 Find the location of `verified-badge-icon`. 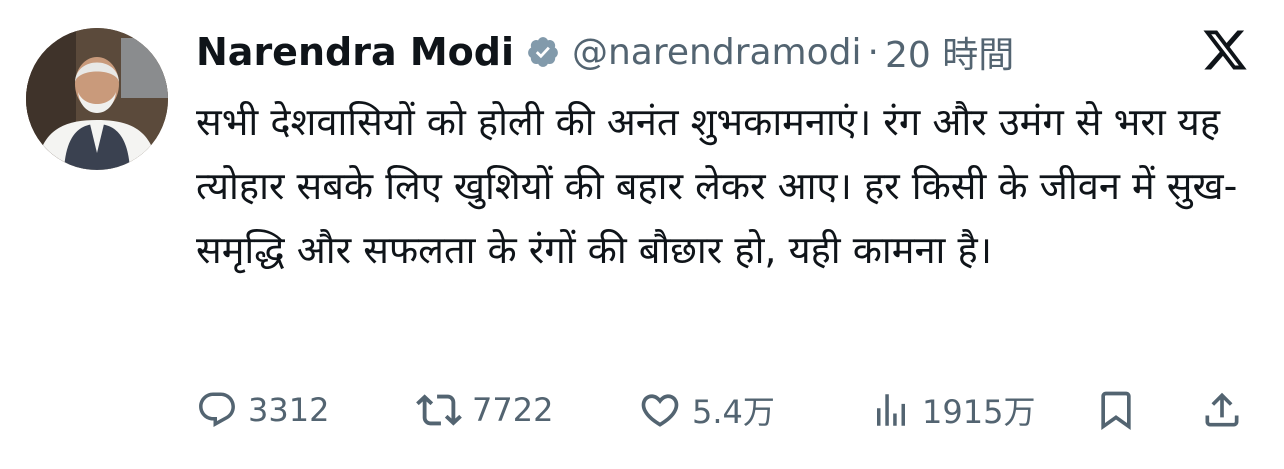

verified-badge-icon is located at coordinates (543, 52).